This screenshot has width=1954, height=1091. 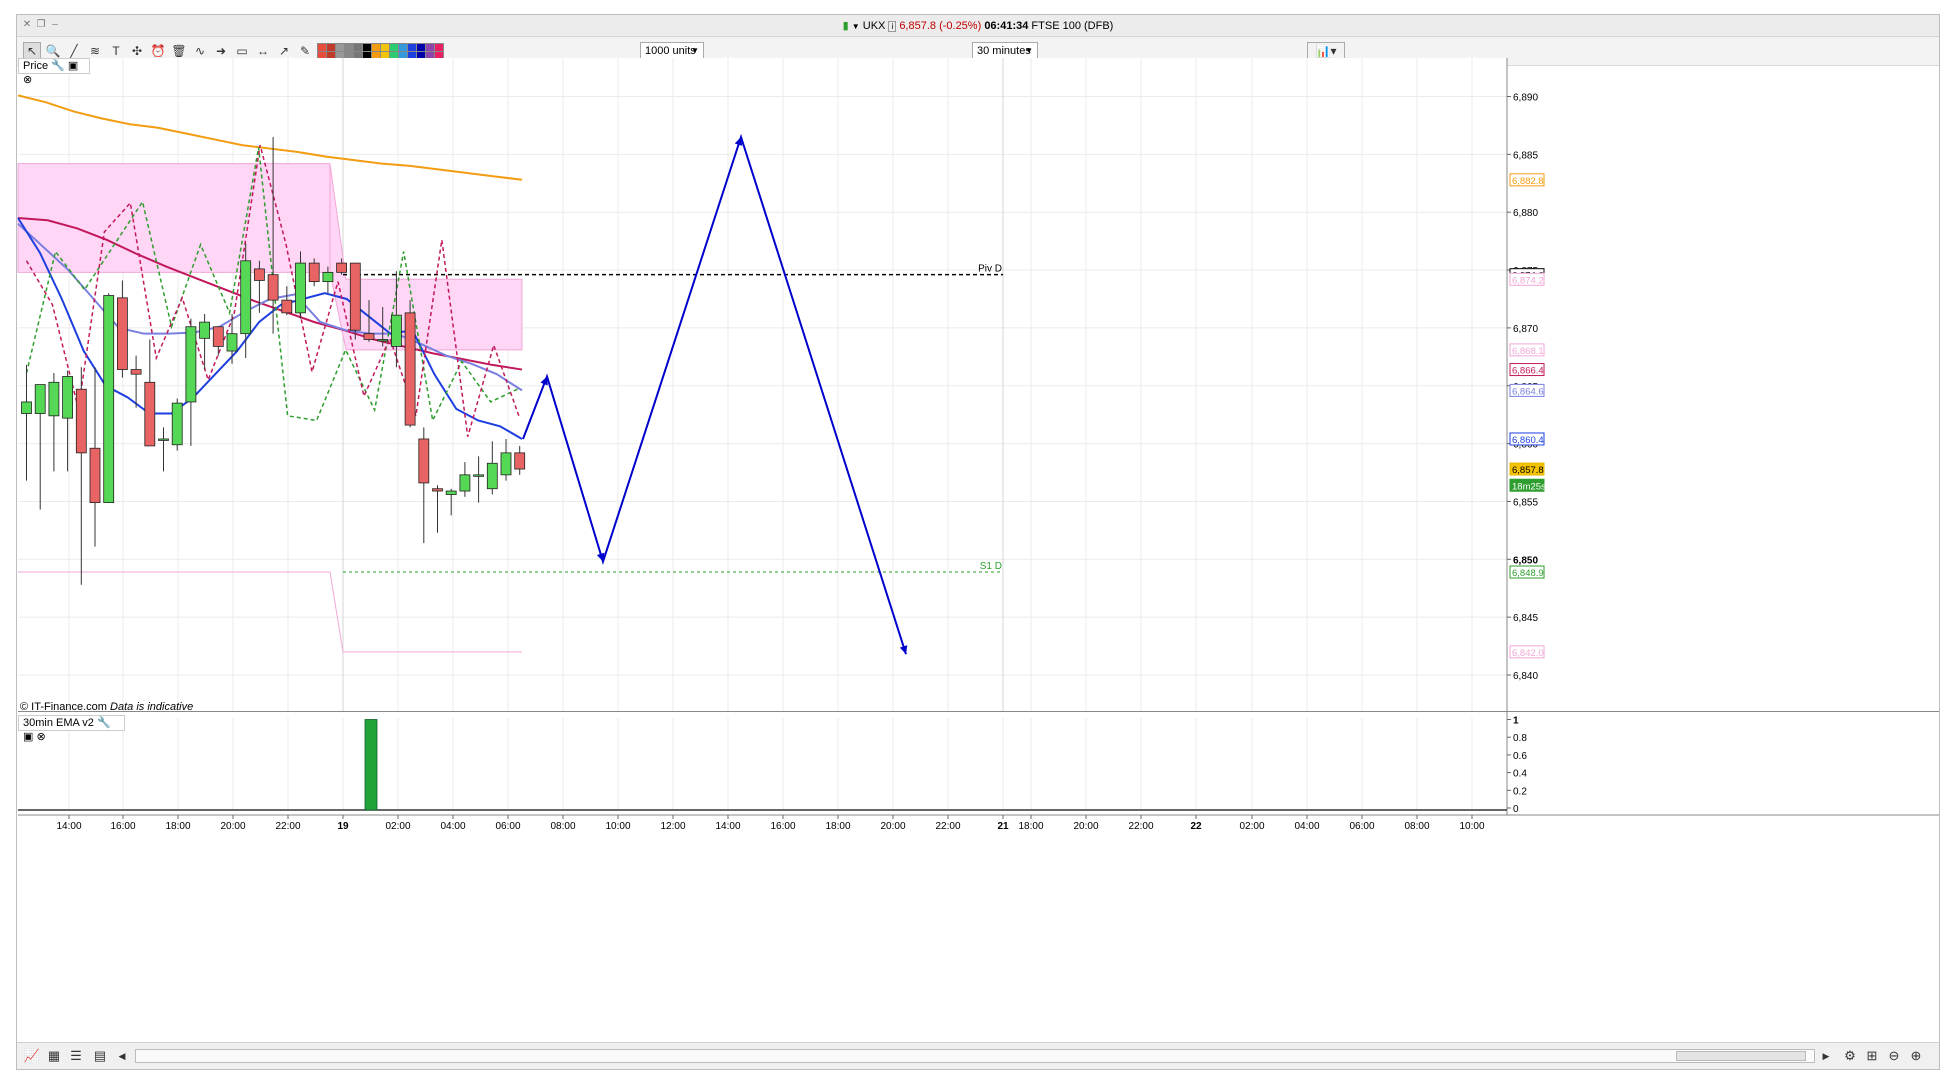 I want to click on chart-settings-icon: ⚙, so click(x=1850, y=1056).